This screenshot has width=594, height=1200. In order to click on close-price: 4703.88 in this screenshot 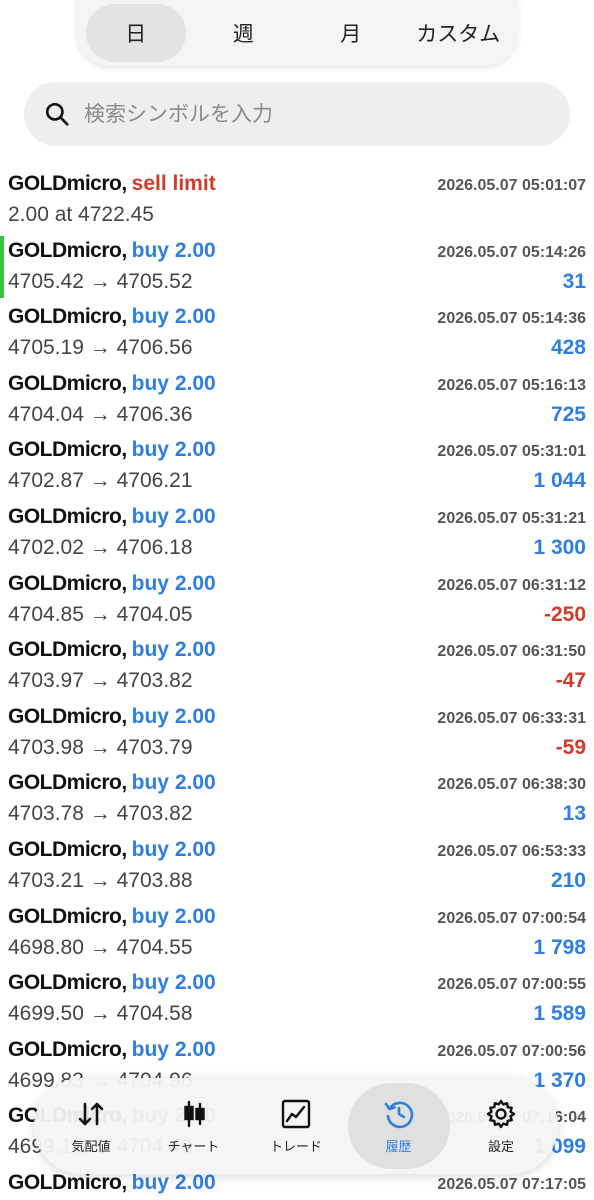, I will do `click(154, 880)`.